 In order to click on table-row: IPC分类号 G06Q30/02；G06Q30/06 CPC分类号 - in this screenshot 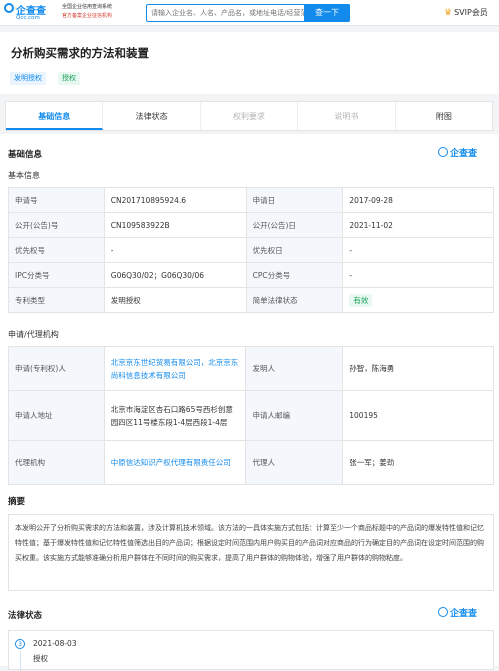, I will do `click(251, 275)`.